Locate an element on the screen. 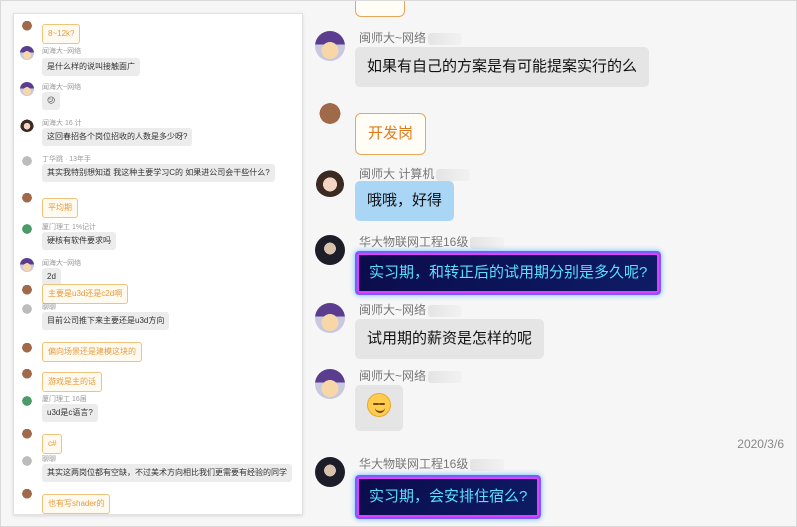 The image size is (797, 527). sender-name: 丁华跳 · 13年手 is located at coordinates (67, 159).